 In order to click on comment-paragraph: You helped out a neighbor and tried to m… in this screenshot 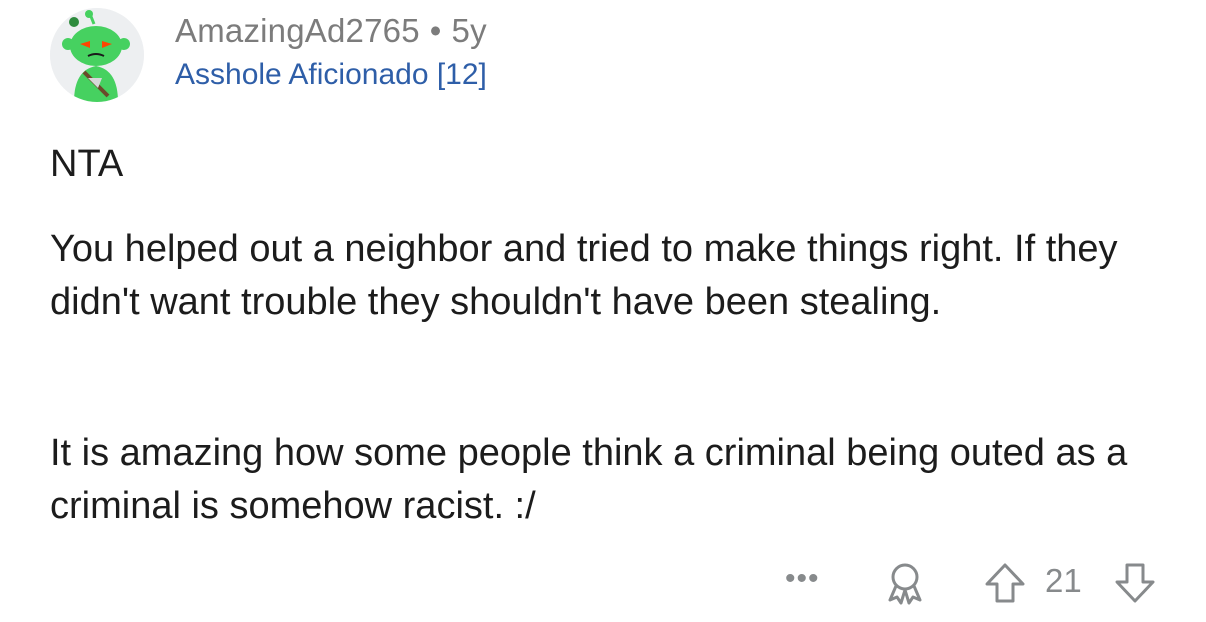, I will do `click(584, 275)`.